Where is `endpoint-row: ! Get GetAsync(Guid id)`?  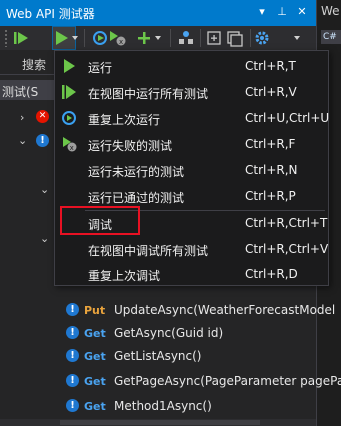
endpoint-row: ! Get GetAsync(Guid id) is located at coordinates (188, 333).